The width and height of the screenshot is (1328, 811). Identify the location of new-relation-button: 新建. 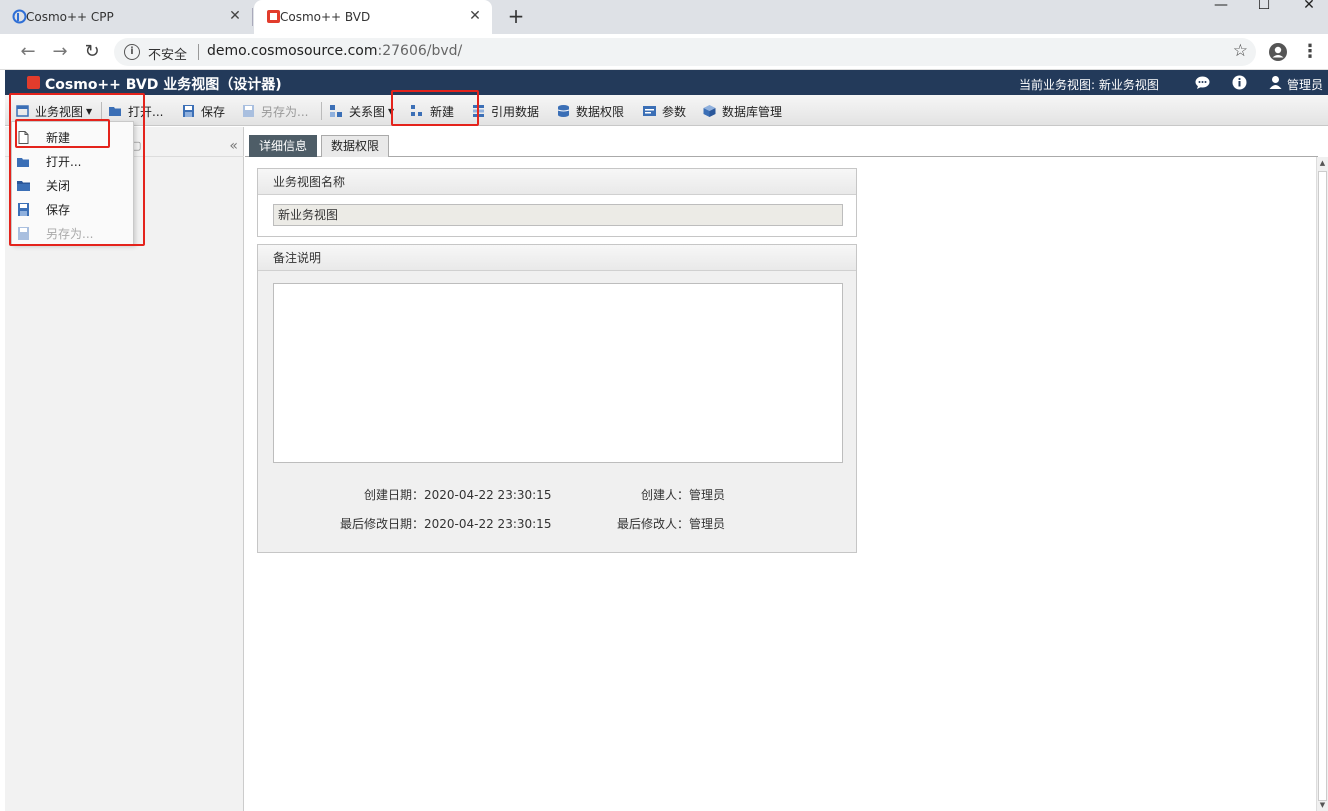
(432, 111).